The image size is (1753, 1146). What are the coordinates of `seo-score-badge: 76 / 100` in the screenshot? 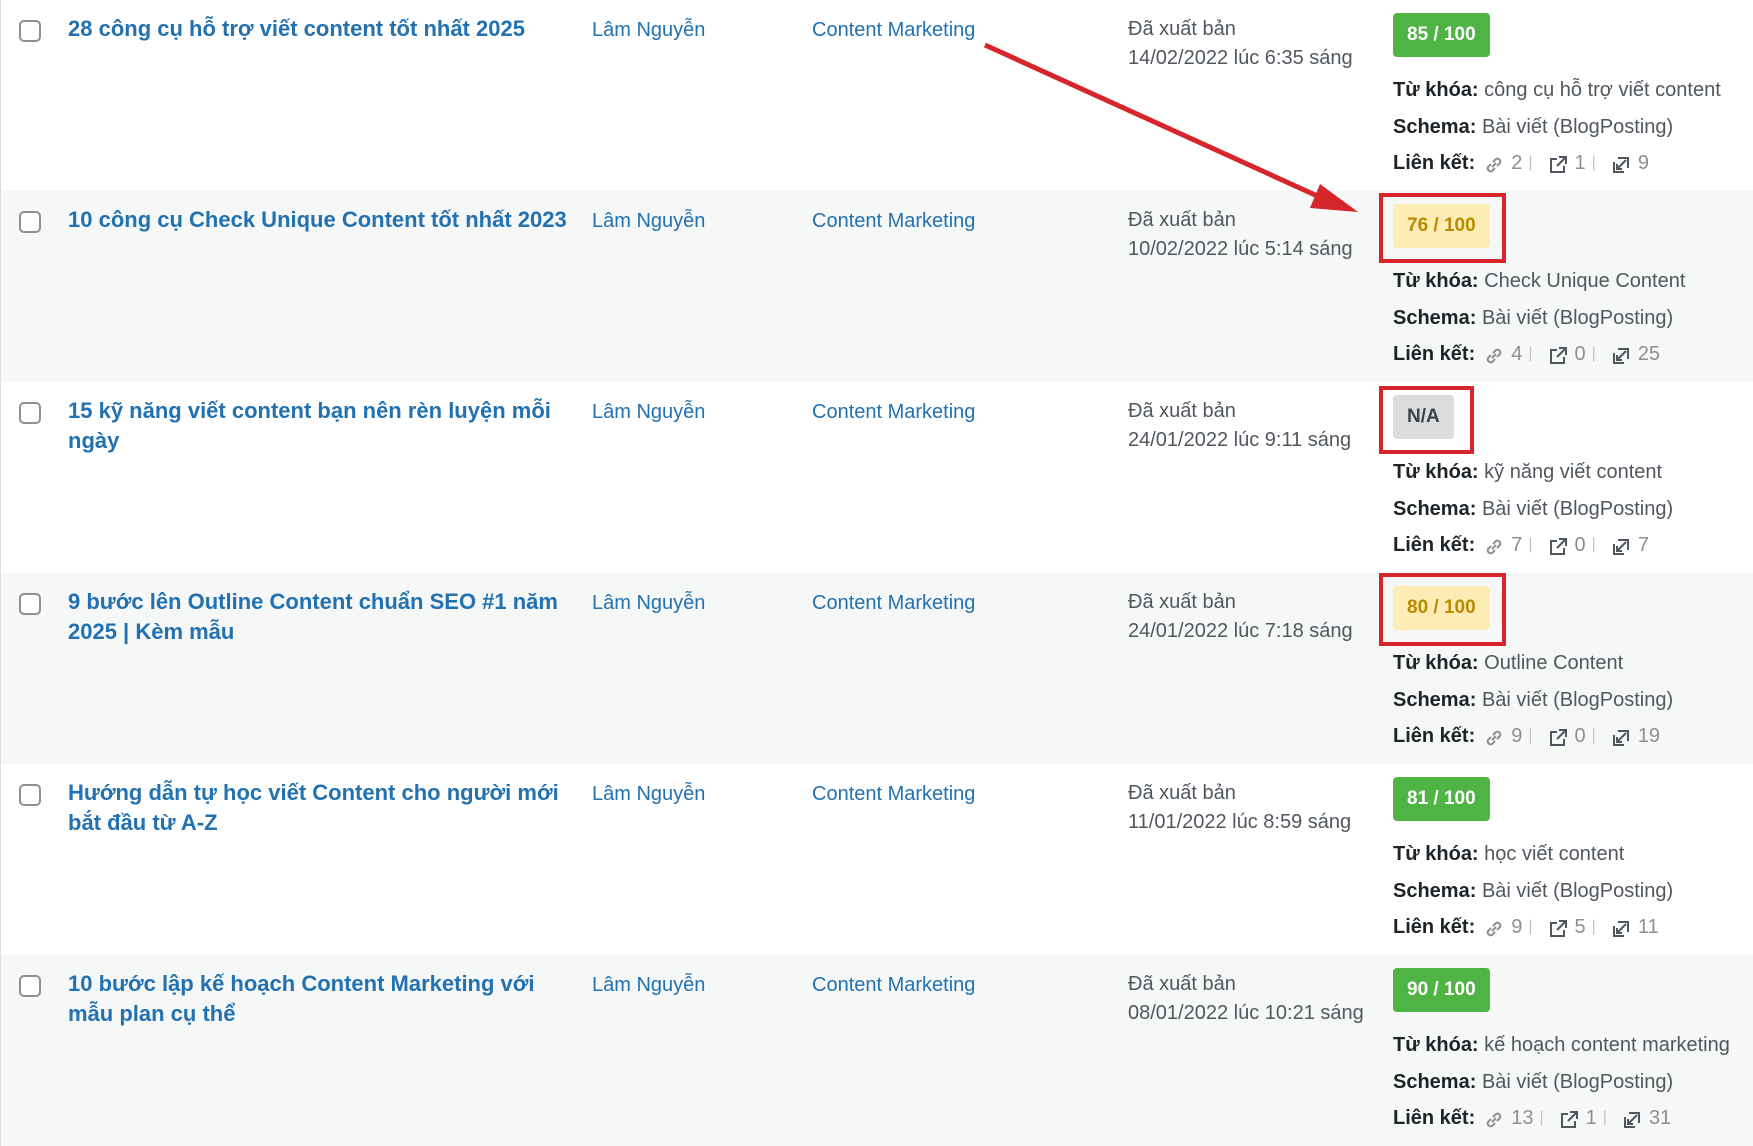 It's located at (1441, 226).